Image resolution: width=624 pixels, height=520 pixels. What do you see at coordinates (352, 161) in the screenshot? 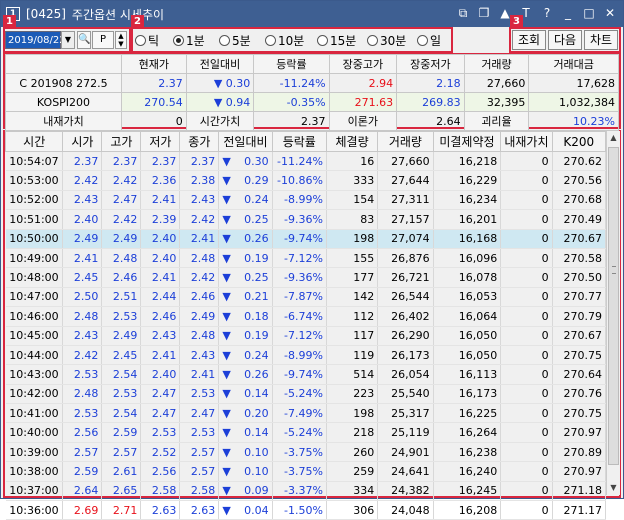
I see `table-cell: 16` at bounding box center [352, 161].